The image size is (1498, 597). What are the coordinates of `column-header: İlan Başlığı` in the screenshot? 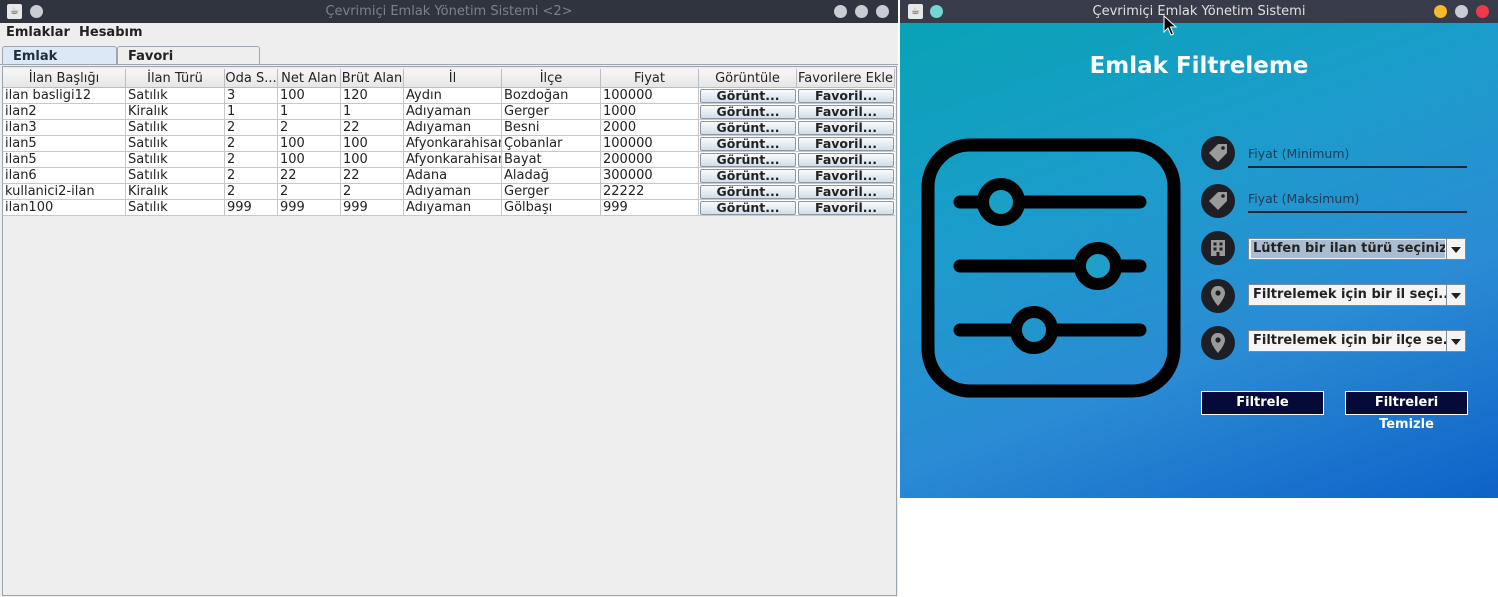 It's located at (64, 78).